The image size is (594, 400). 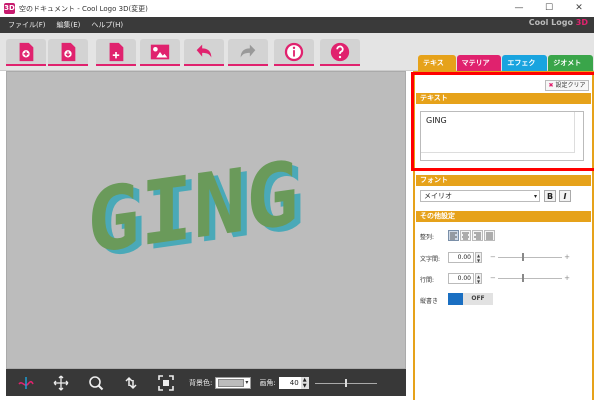 What do you see at coordinates (579, 8) in the screenshot?
I see `close-button: ✕` at bounding box center [579, 8].